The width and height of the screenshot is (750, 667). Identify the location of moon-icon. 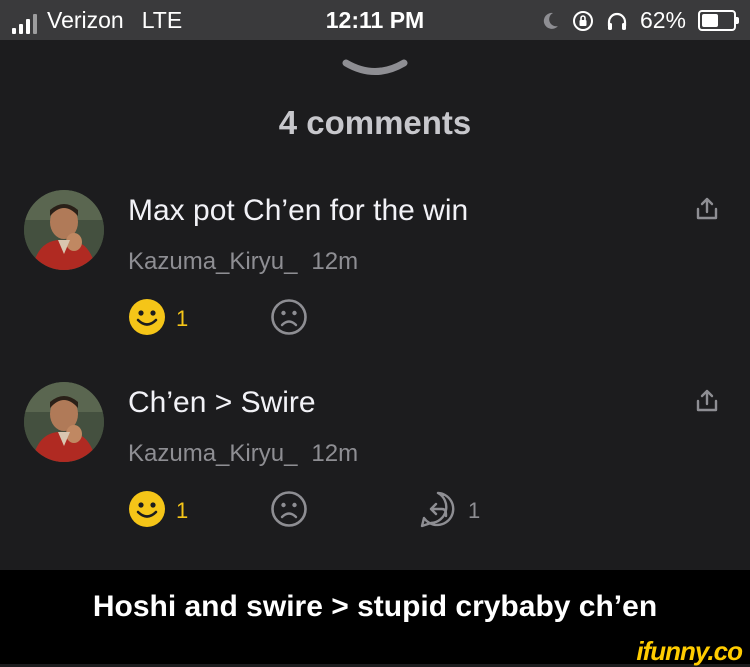
(550, 20).